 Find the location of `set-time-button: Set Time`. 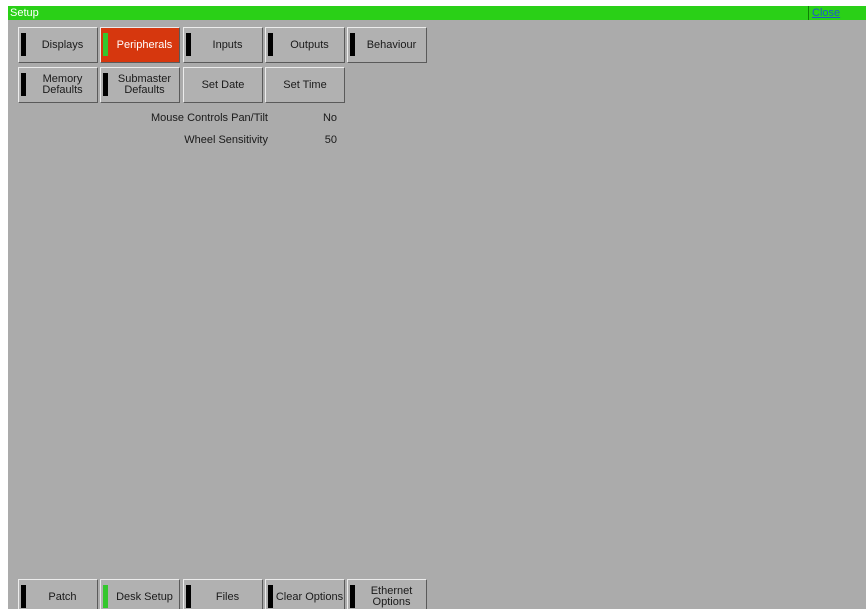

set-time-button: Set Time is located at coordinates (305, 85).